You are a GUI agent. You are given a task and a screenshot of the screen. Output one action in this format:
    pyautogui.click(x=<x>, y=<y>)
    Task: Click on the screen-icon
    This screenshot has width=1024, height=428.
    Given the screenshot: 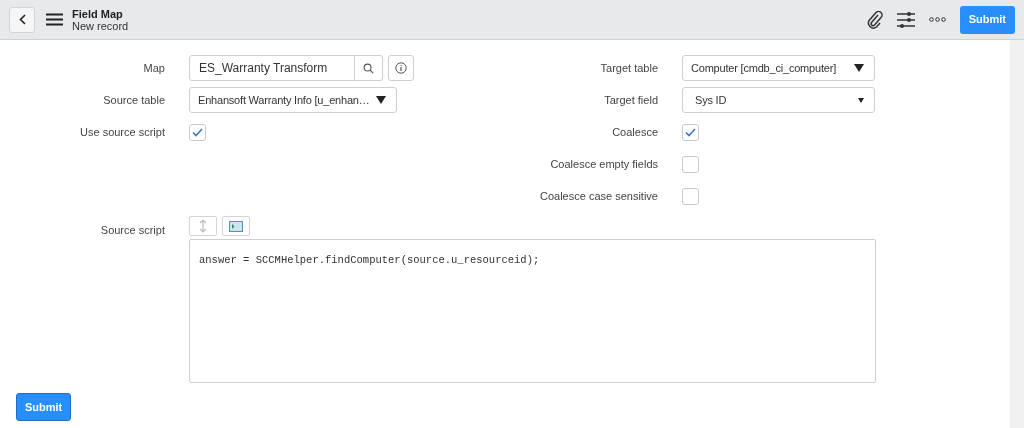 What is the action you would take?
    pyautogui.click(x=236, y=226)
    